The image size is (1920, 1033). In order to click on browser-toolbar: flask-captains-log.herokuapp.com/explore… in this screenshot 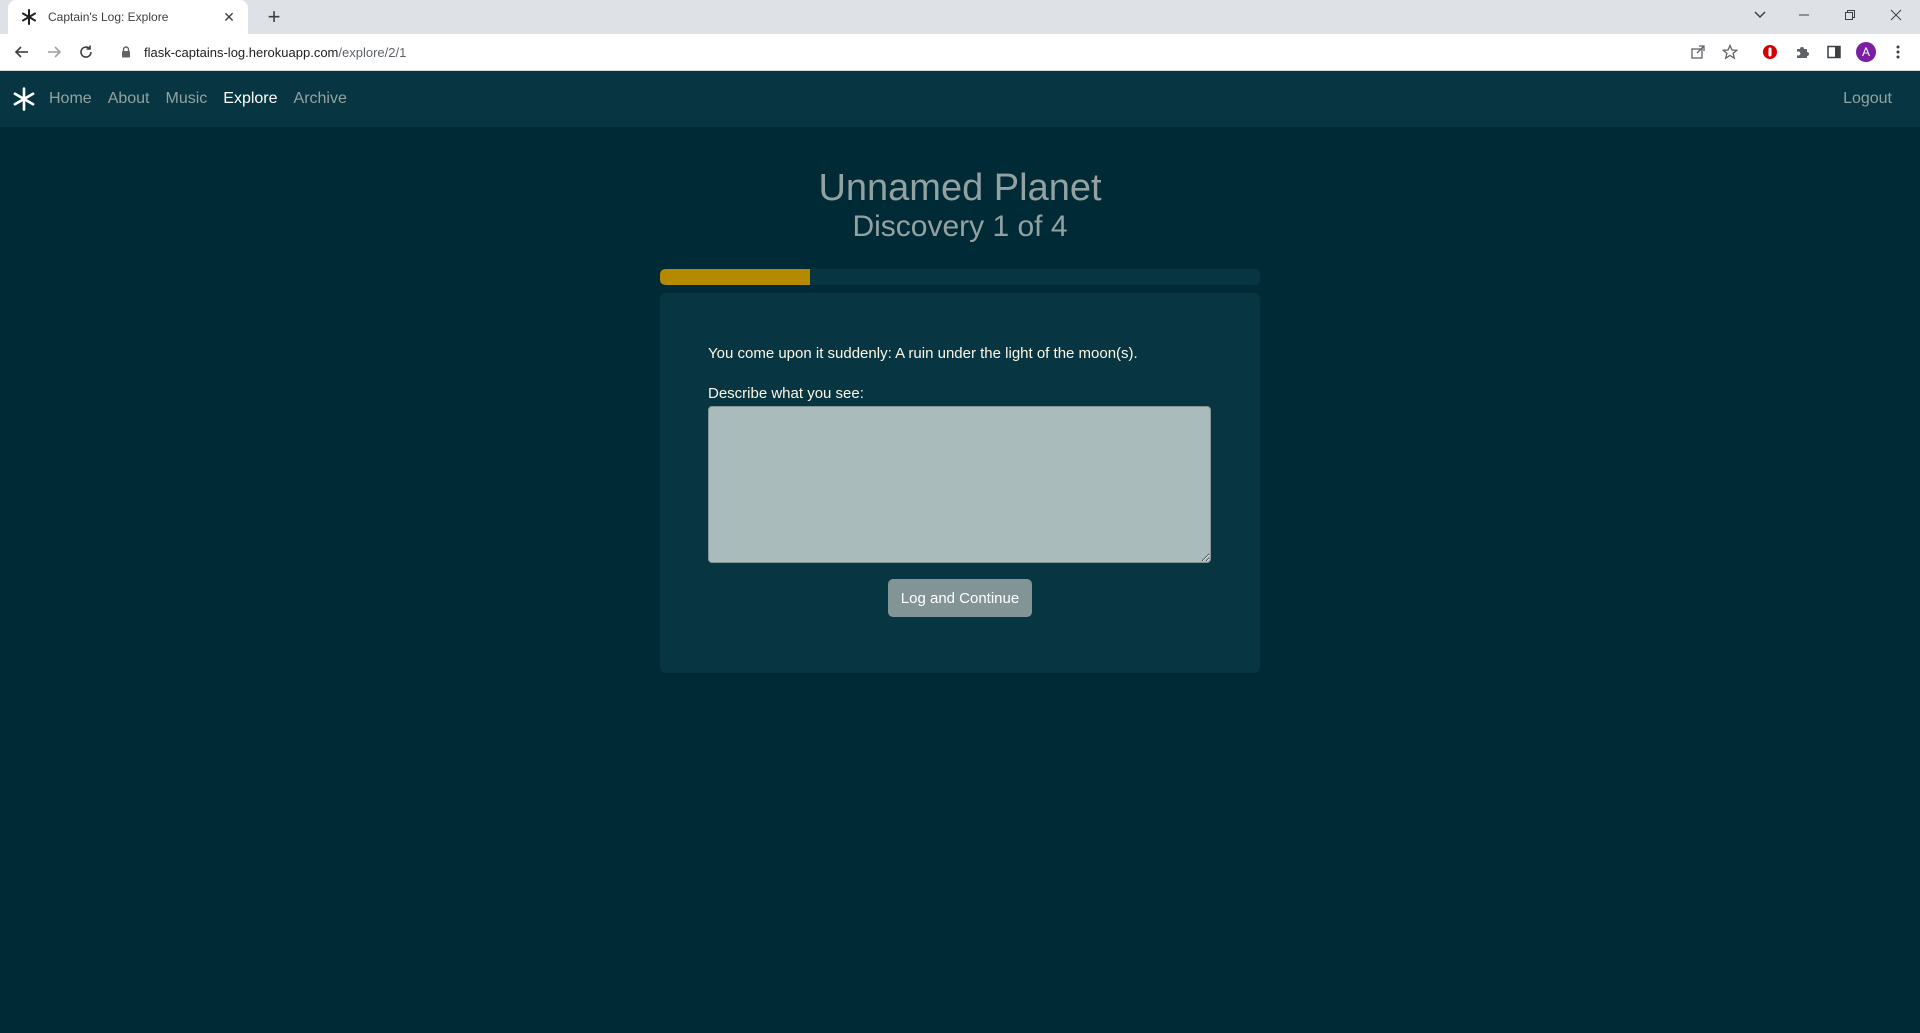, I will do `click(960, 52)`.